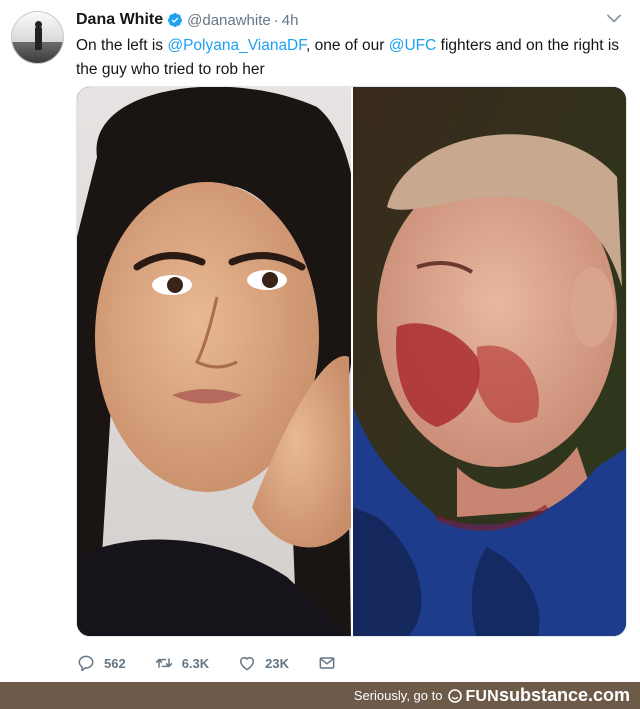  I want to click on mention-link-polyana: @Polyana_VianaDF, so click(236, 45).